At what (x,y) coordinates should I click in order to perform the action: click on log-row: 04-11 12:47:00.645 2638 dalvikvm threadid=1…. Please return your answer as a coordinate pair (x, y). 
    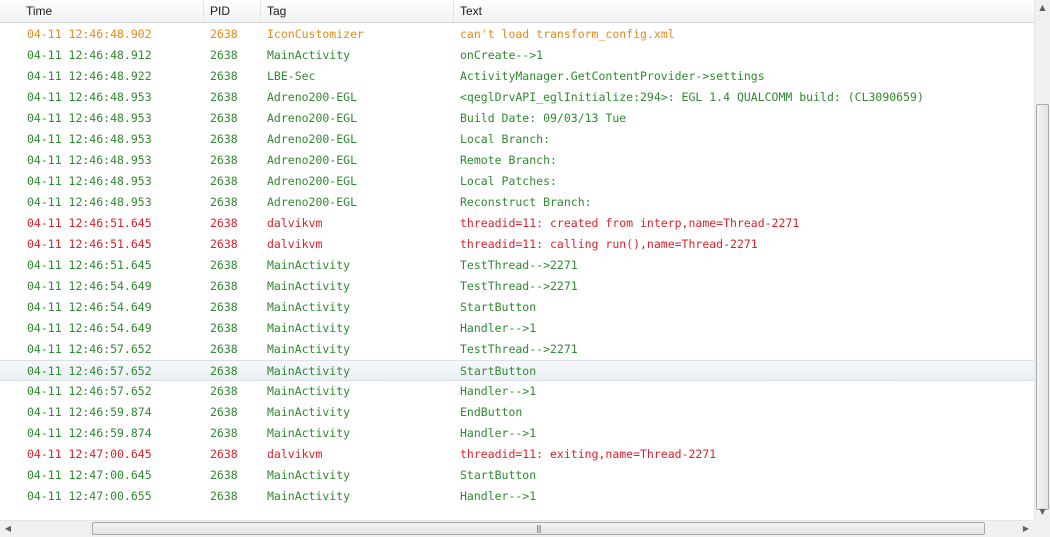
    Looking at the image, I should click on (517, 454).